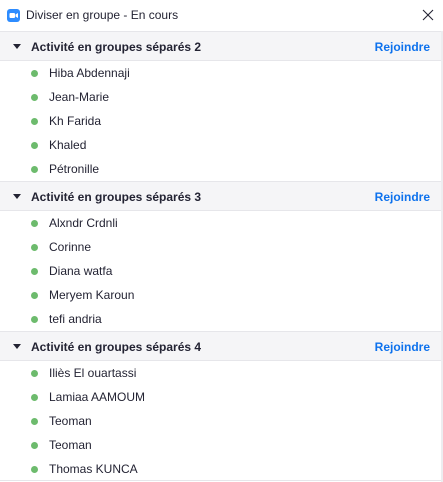 The height and width of the screenshot is (482, 443). I want to click on divider, so click(220, 480).